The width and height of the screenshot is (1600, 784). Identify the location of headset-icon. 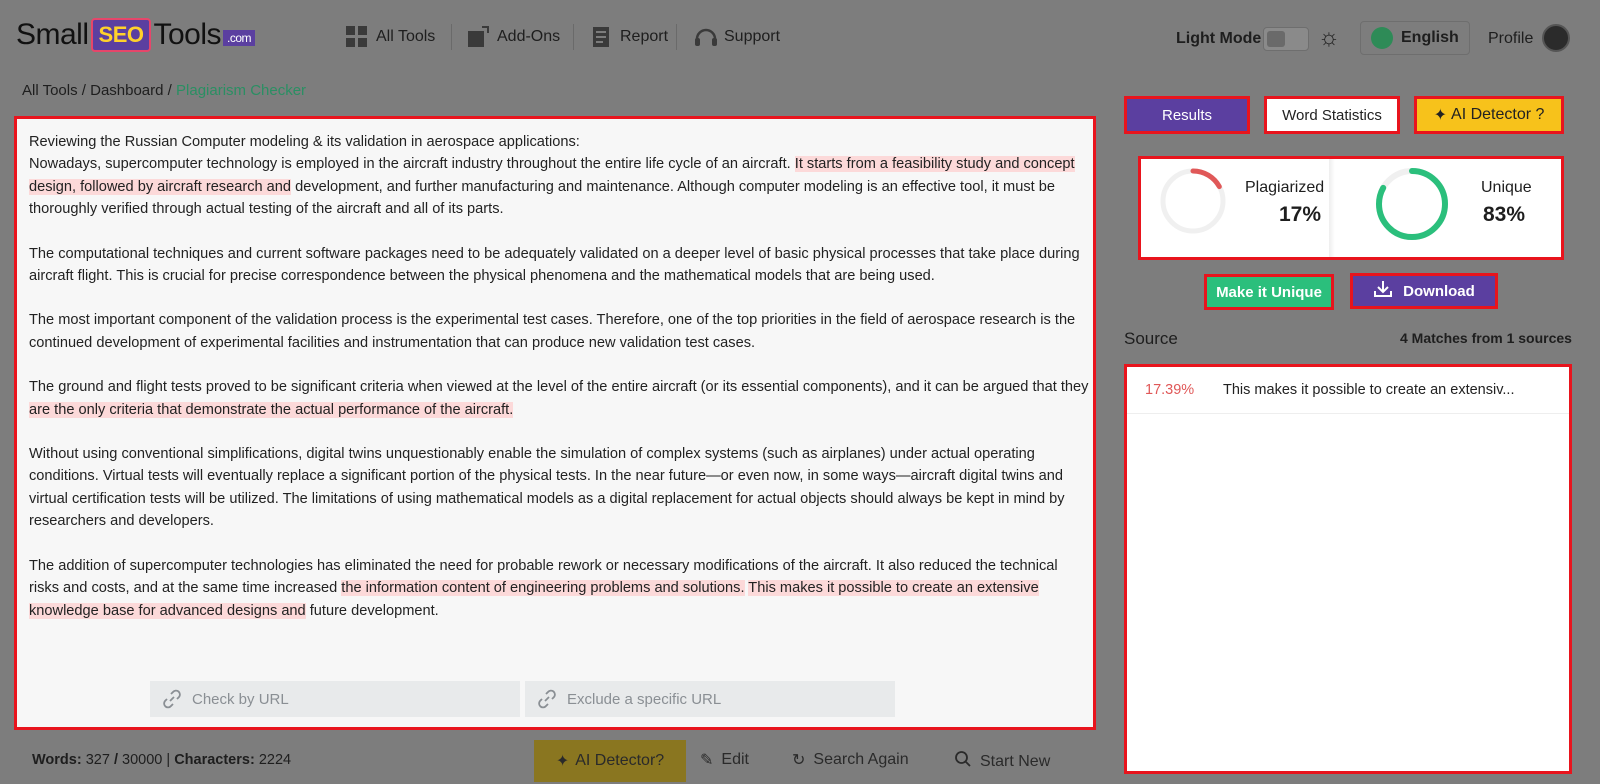
(705, 37).